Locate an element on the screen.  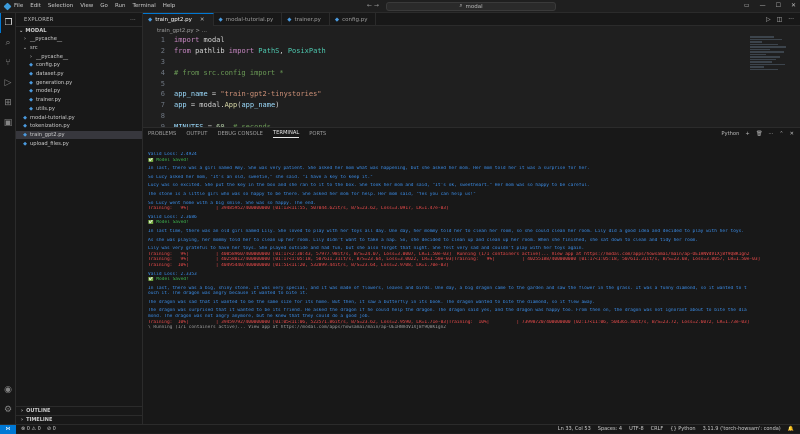
new-terminal-icon: + is located at coordinates (747, 134).